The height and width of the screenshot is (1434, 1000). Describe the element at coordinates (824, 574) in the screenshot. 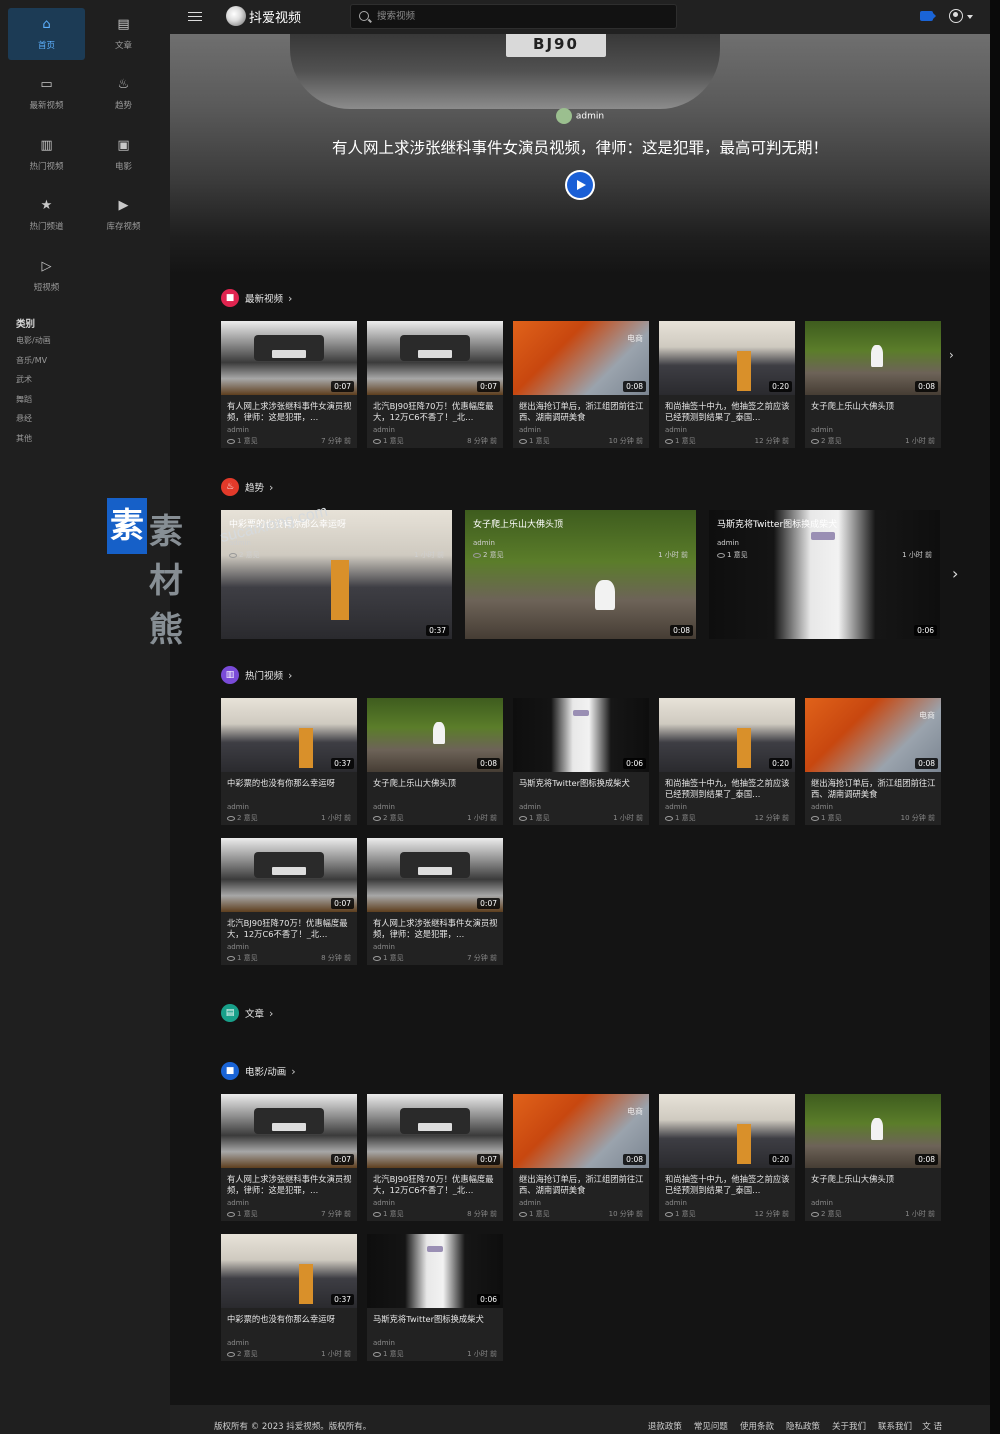

I see `trending-card: 马斯克将Twitter图标换成柴犬 admin 1 意见 1 小时 前 0:06` at that location.